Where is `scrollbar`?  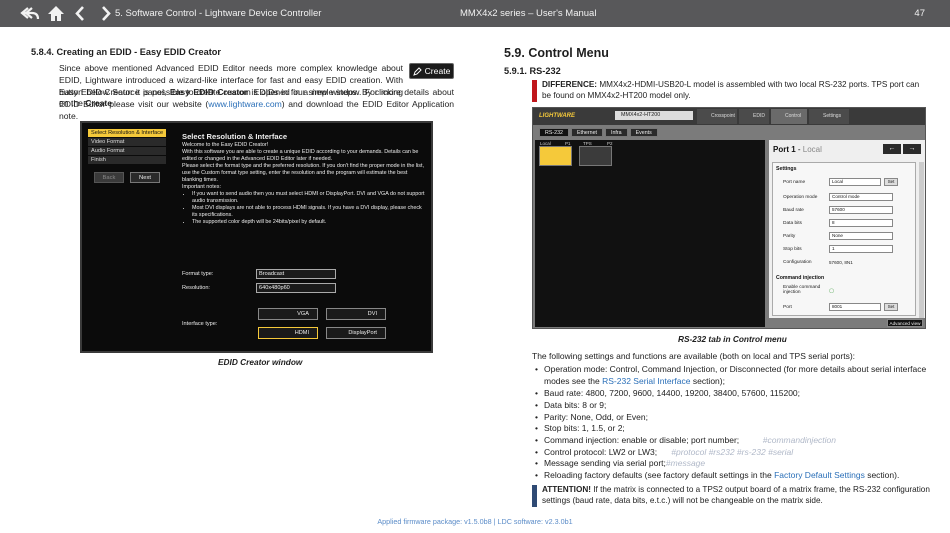 scrollbar is located at coordinates (921, 240).